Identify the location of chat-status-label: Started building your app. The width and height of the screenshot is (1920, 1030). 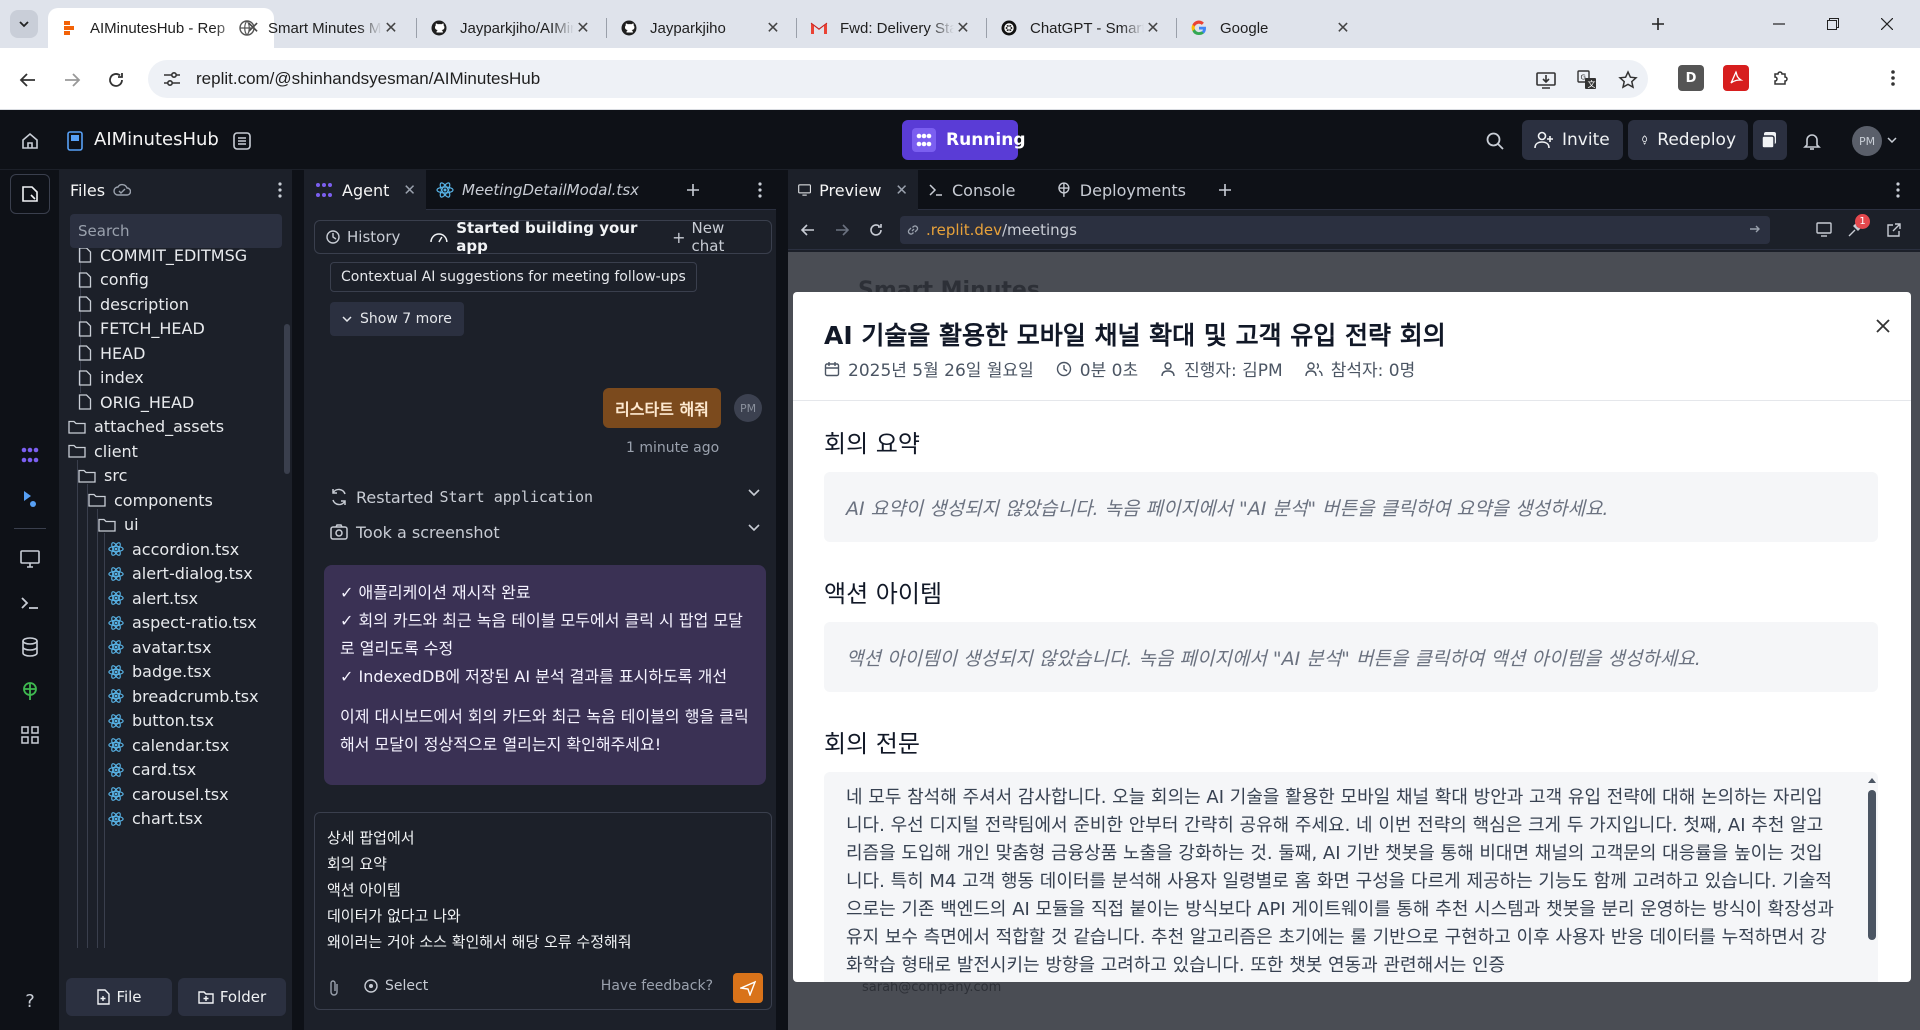
(547, 237).